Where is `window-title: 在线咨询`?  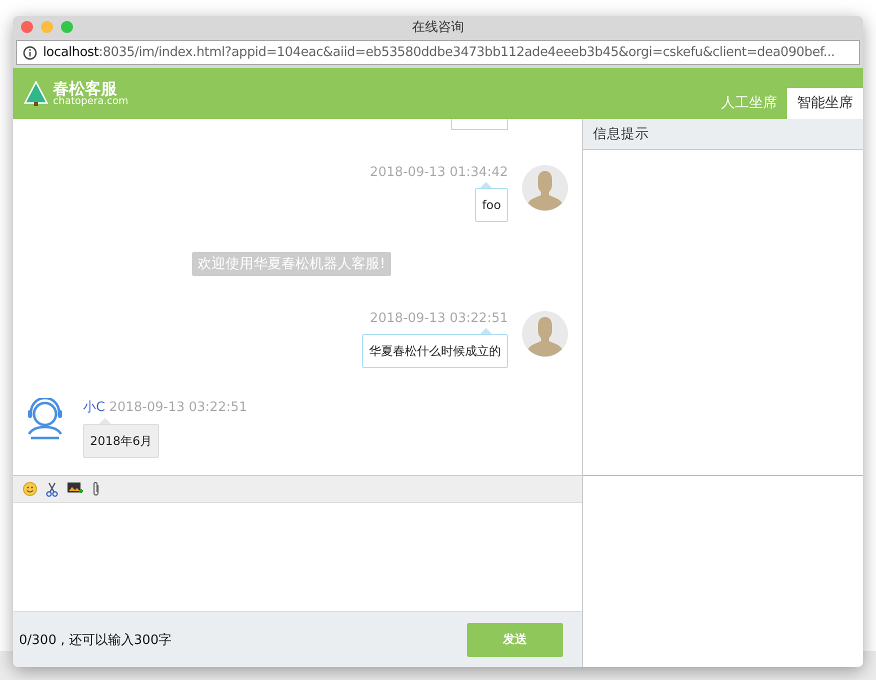
window-title: 在线咨询 is located at coordinates (438, 27).